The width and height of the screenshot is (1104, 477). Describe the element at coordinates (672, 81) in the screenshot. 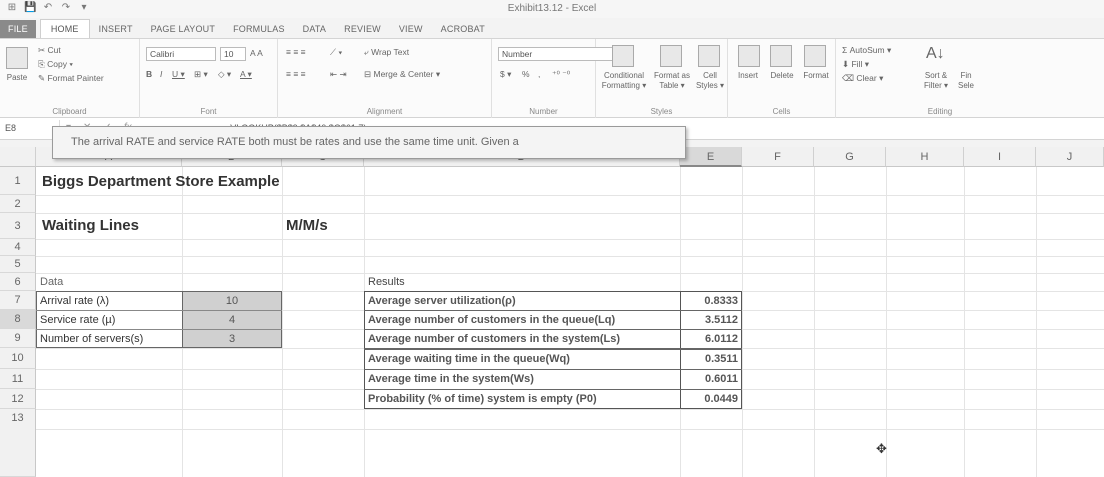

I see `format-as-table-button: Format as Table ▾` at that location.